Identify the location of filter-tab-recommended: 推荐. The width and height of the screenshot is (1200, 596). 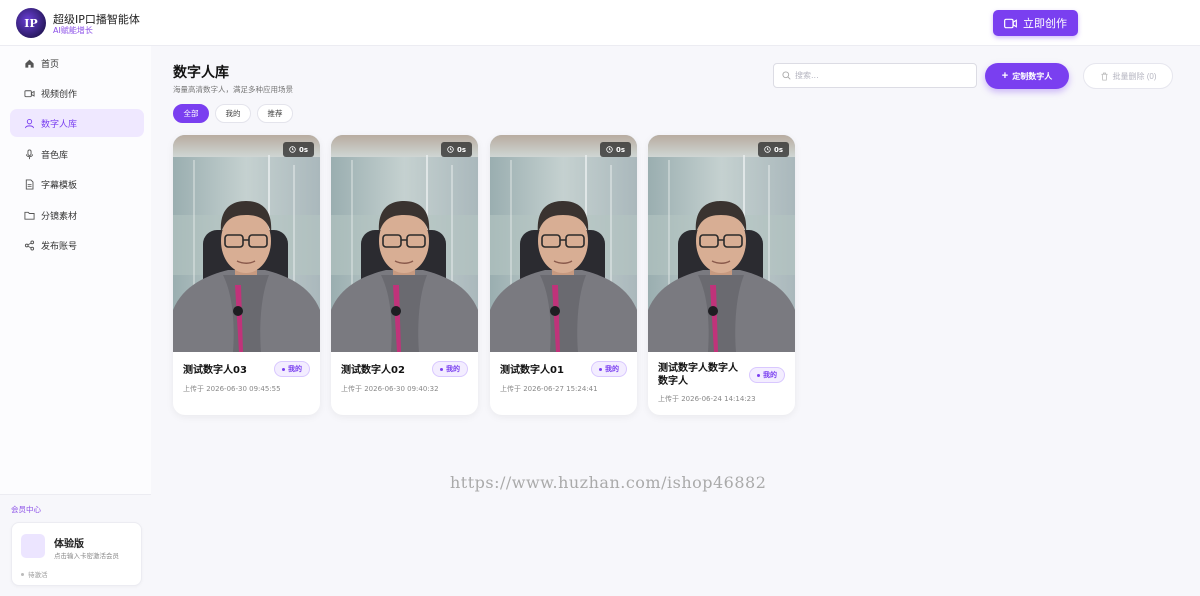
(275, 113).